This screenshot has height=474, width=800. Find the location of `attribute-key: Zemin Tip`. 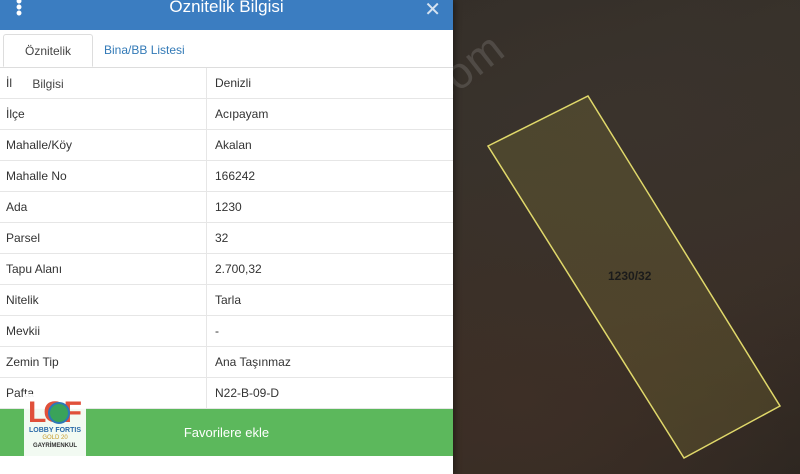

attribute-key: Zemin Tip is located at coordinates (103, 362).